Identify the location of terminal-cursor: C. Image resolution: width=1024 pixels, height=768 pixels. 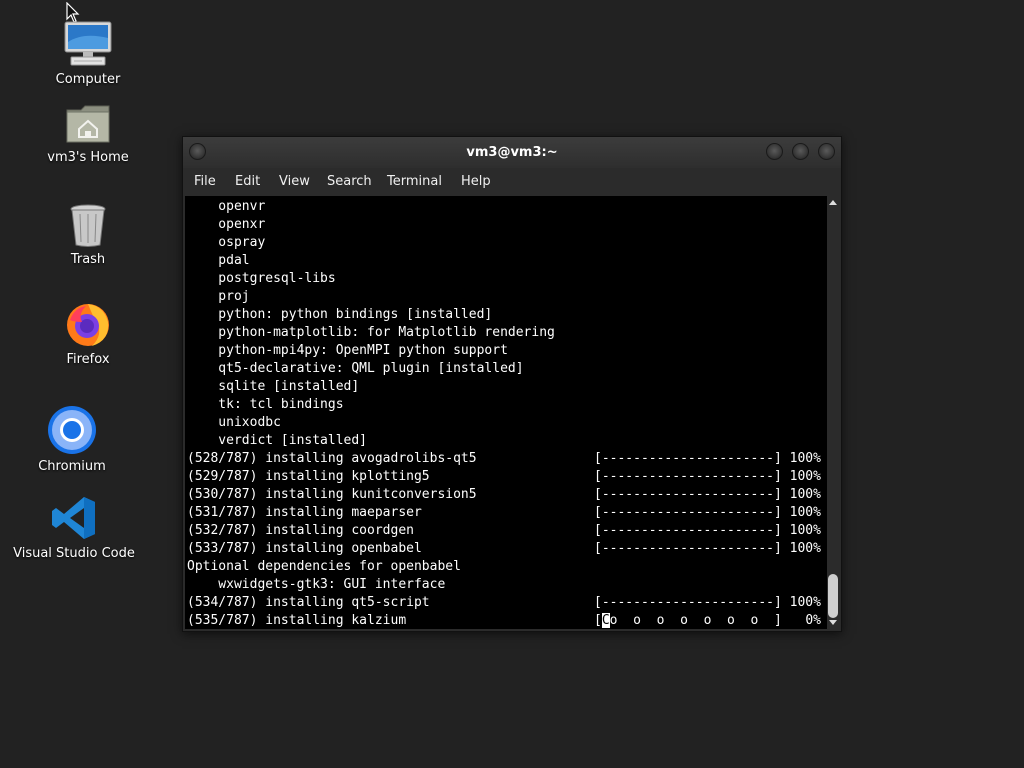
(605, 620).